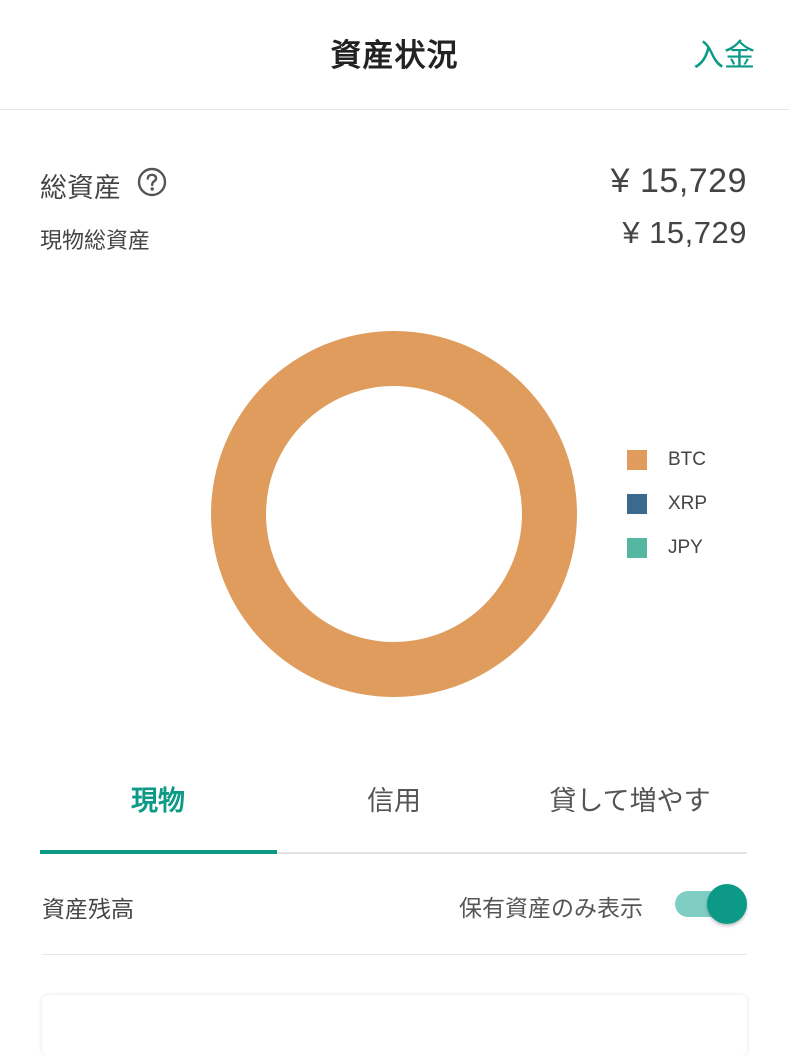 The image size is (789, 1055). I want to click on asset-tabs: 現物 信用 貸して増やす, so click(393, 807).